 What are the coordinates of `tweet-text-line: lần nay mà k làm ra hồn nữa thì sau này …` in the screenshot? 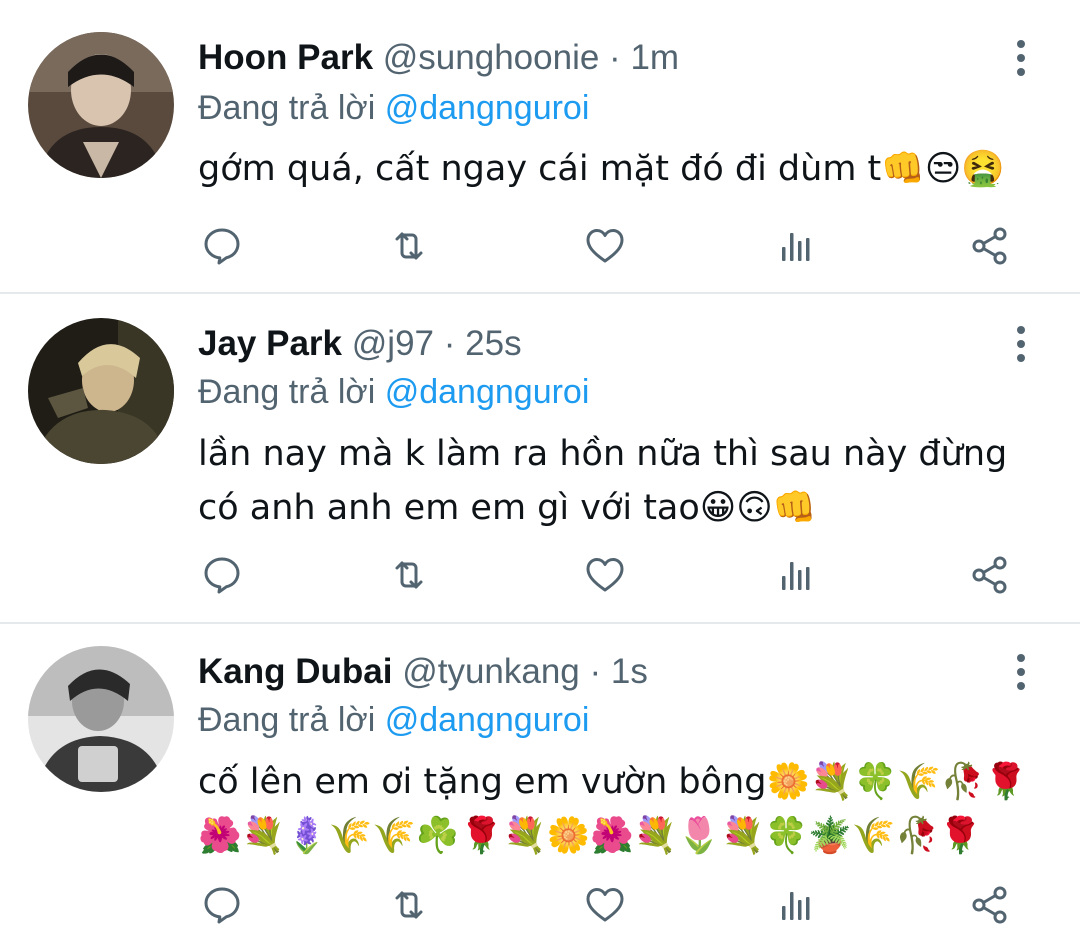 It's located at (603, 454).